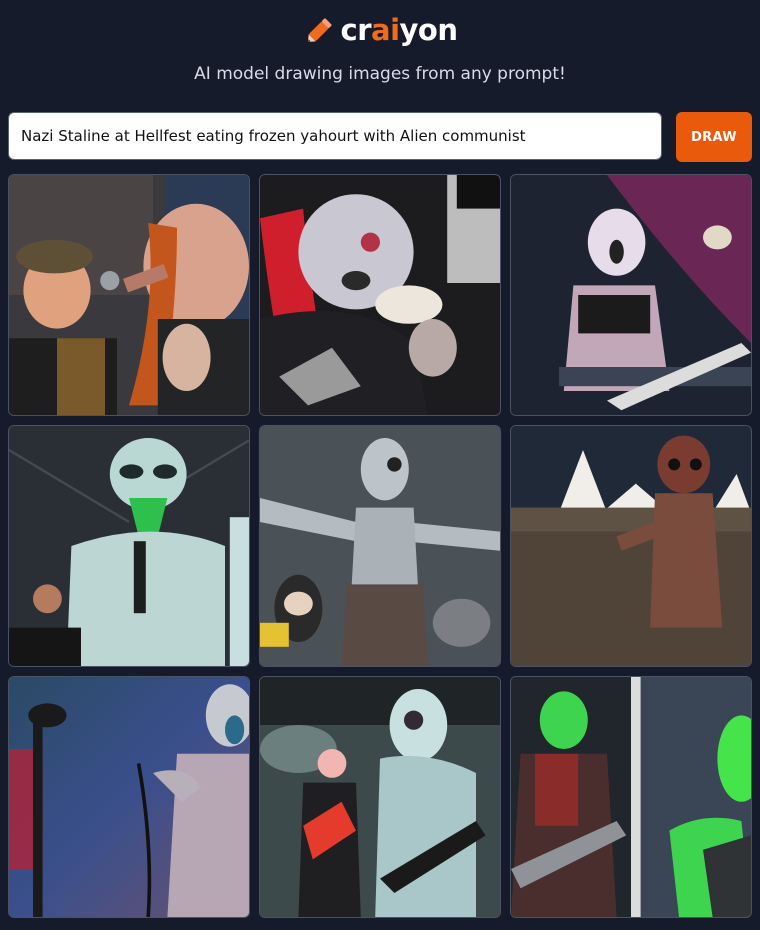 The image size is (760, 930). I want to click on prompt-input, so click(335, 136).